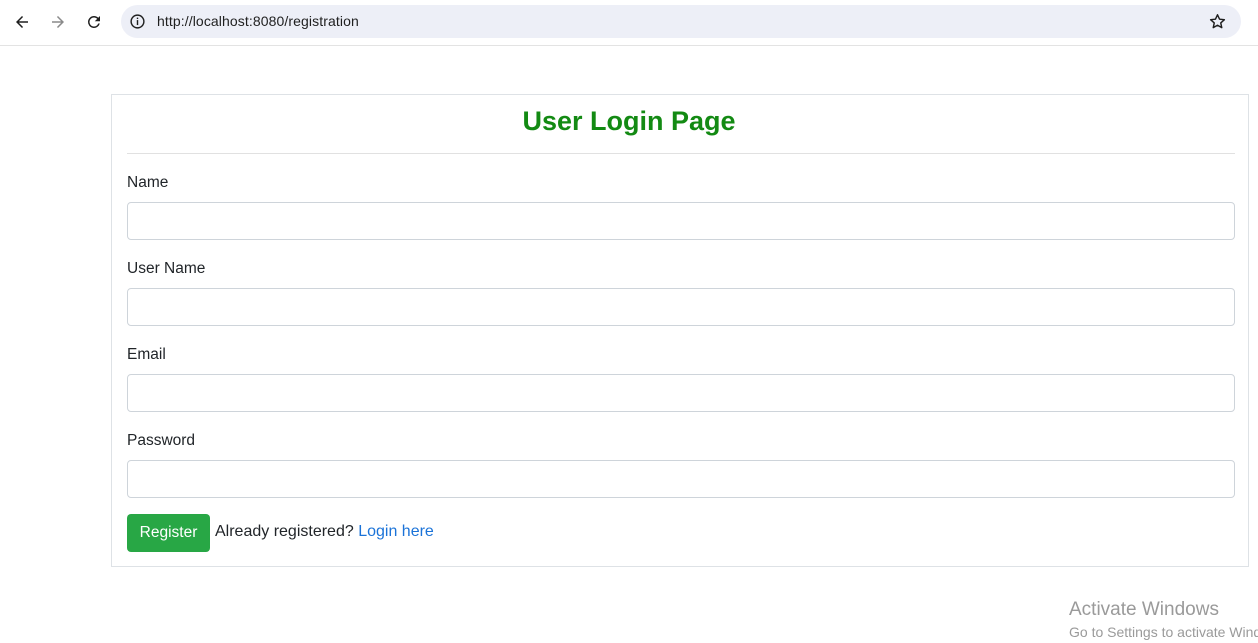  What do you see at coordinates (1217, 21) in the screenshot?
I see `star-icon` at bounding box center [1217, 21].